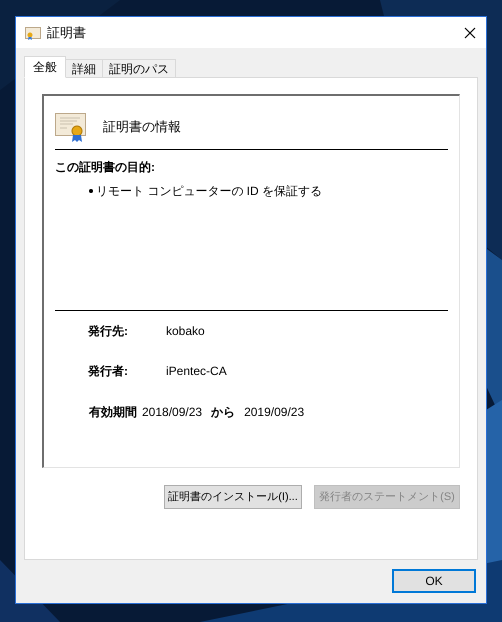  What do you see at coordinates (274, 412) in the screenshot?
I see `field-value: 2019/09/23` at bounding box center [274, 412].